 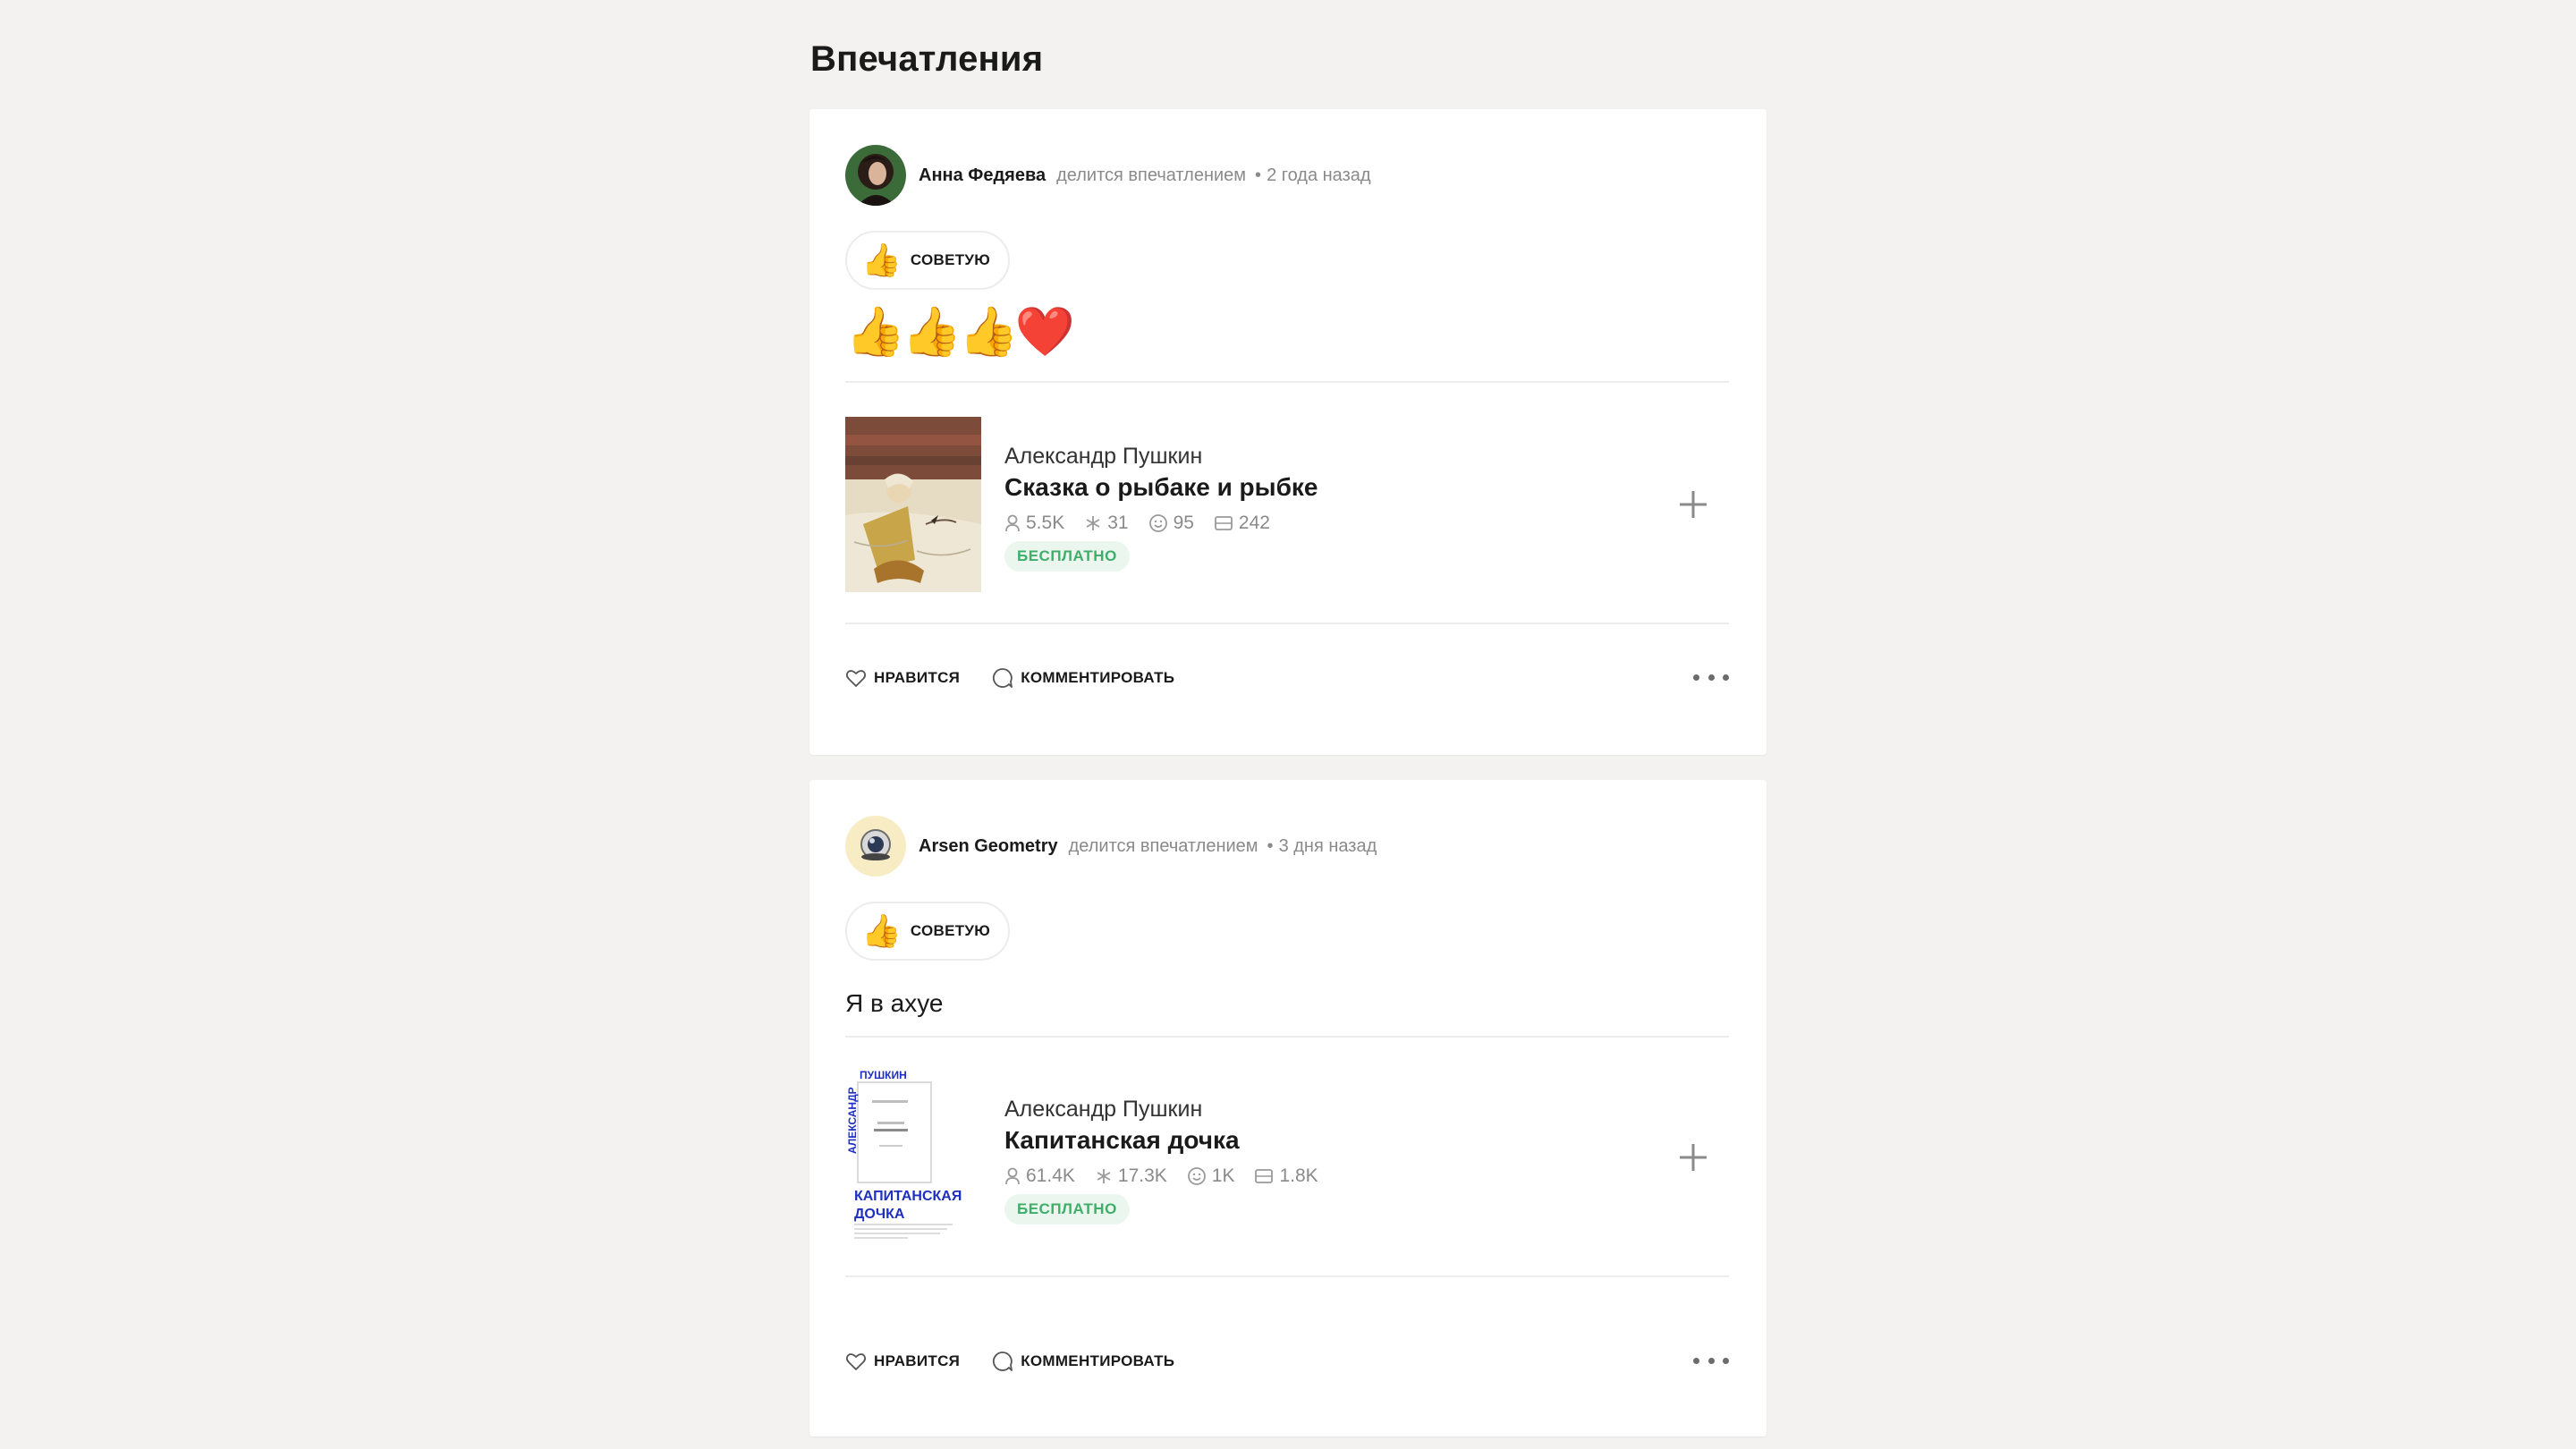 I want to click on book-stats: 61.4K 17.3K 1K 1.8K, so click(x=1171, y=1176).